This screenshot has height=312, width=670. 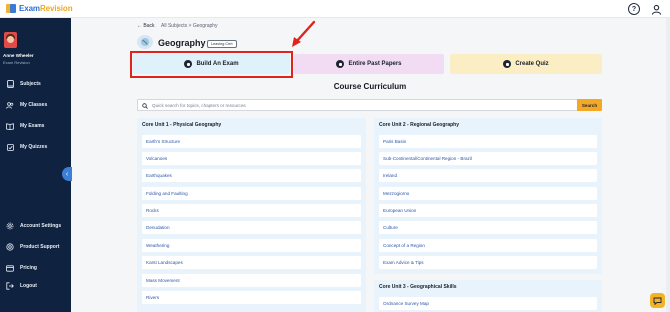 I want to click on topic-link: European Union, so click(x=488, y=210).